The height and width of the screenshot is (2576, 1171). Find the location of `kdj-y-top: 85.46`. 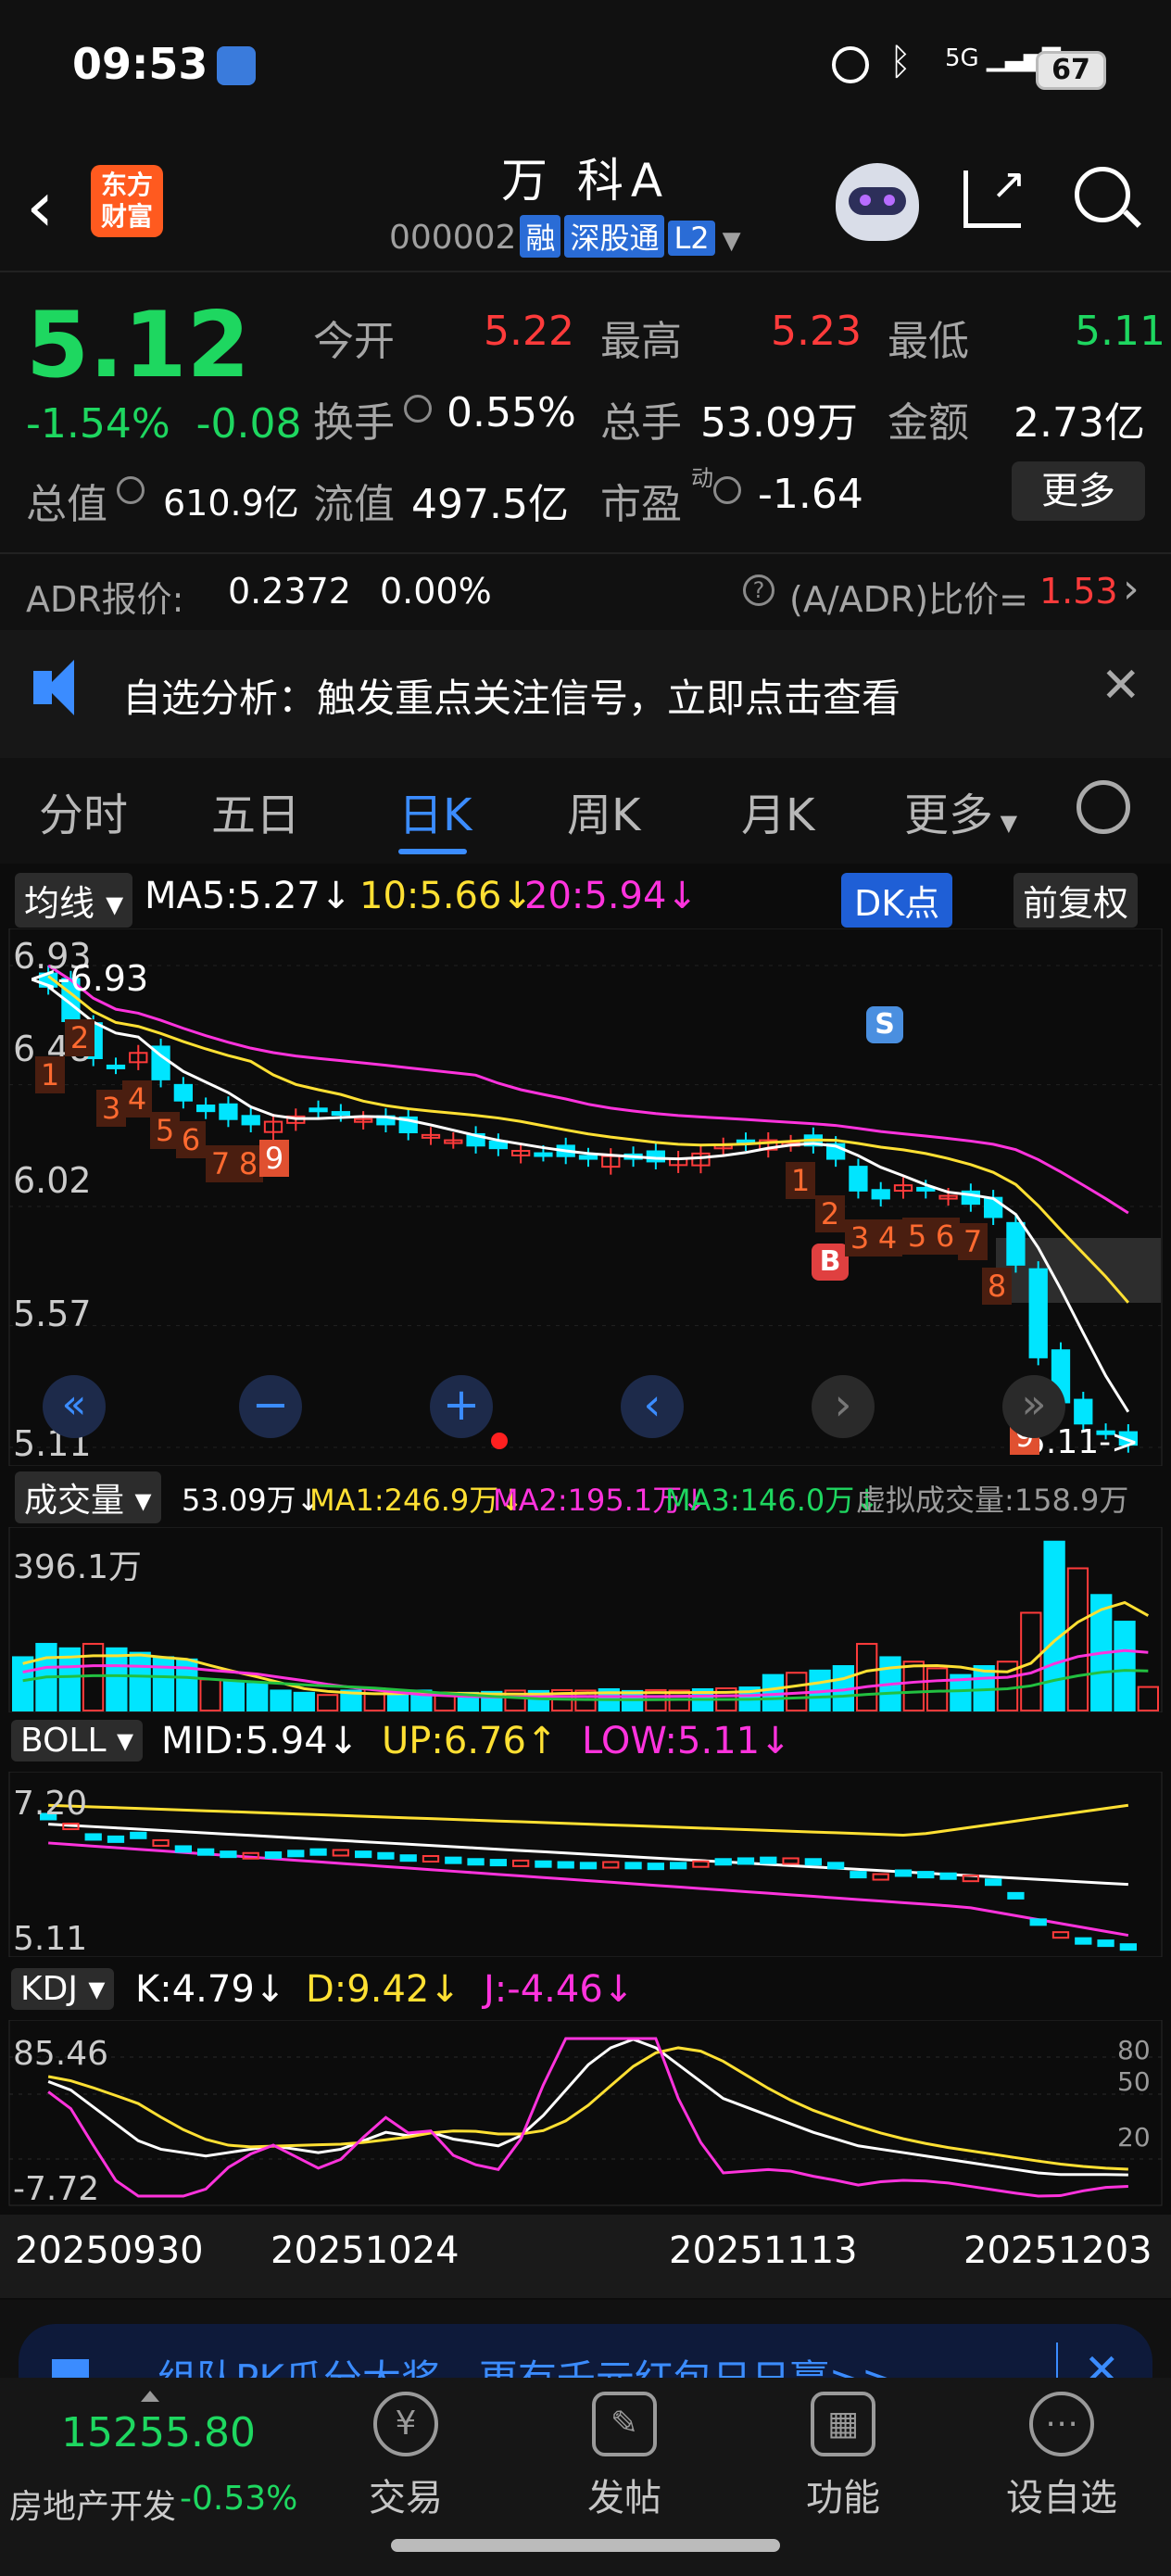

kdj-y-top: 85.46 is located at coordinates (61, 2054).